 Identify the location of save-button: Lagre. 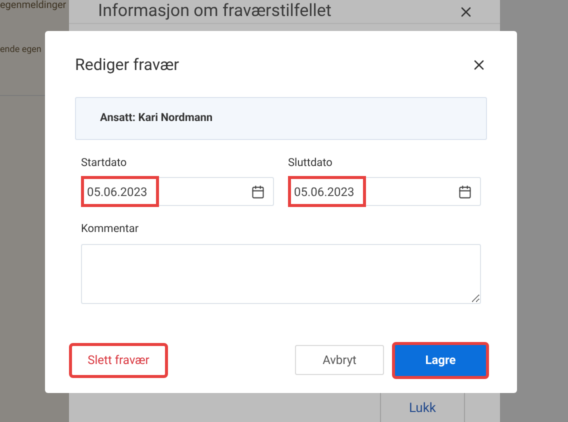
(440, 360).